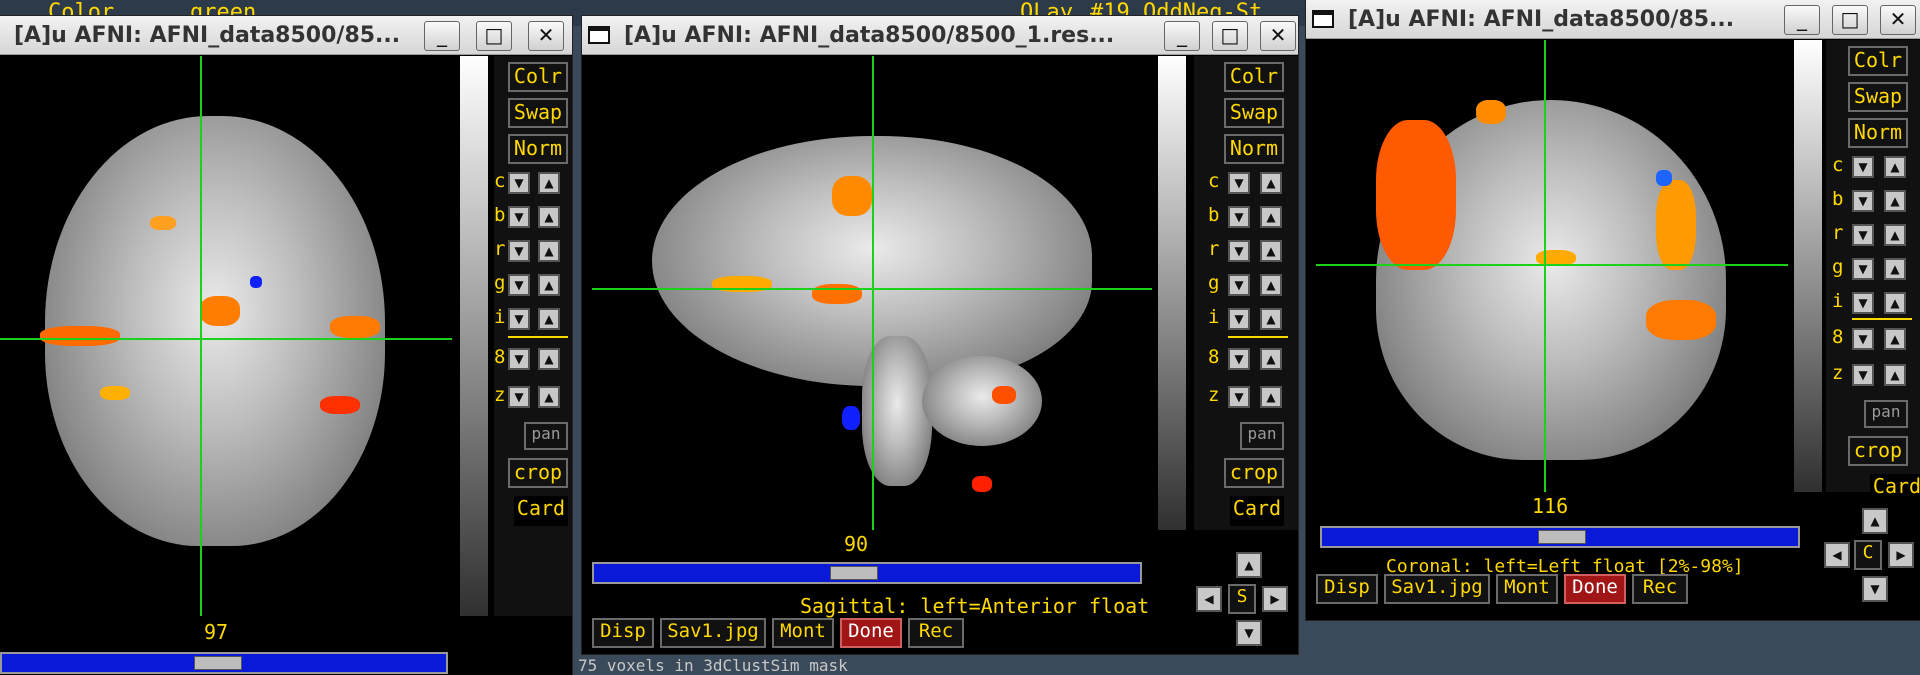 This screenshot has height=675, width=1920. What do you see at coordinates (1242, 599) in the screenshot?
I see `center-button: S` at bounding box center [1242, 599].